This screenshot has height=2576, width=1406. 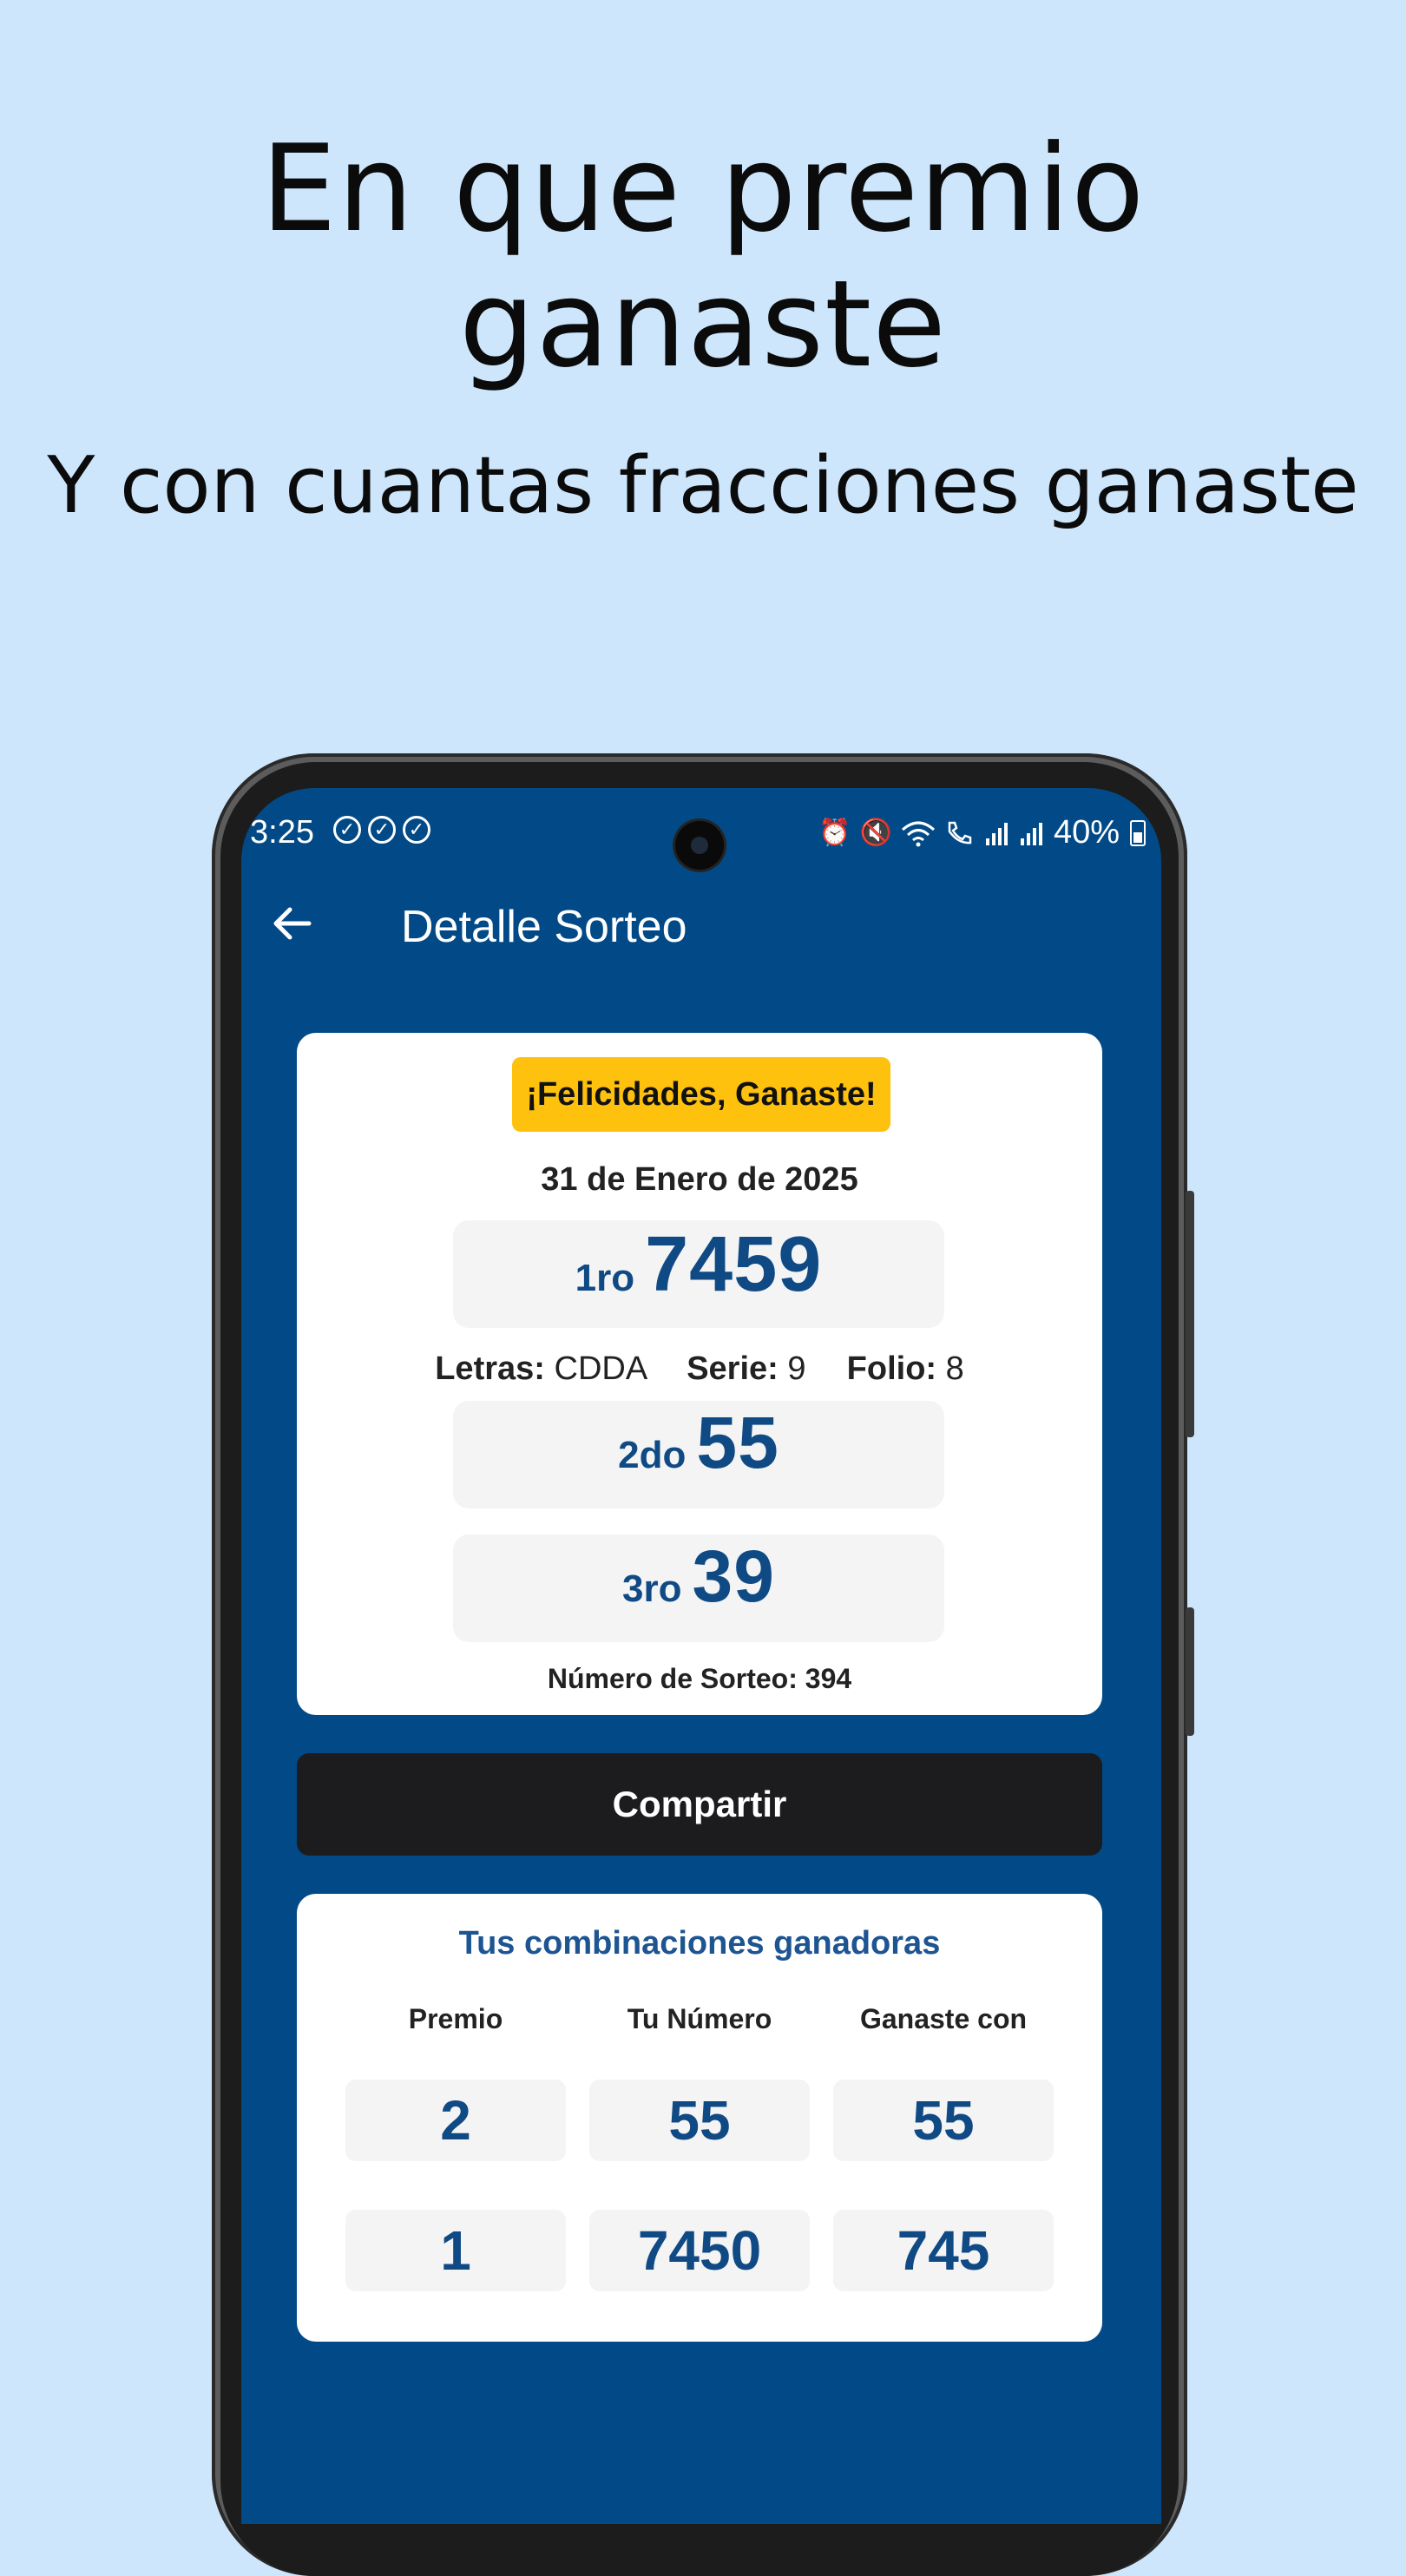 I want to click on status-time: 3:25, so click(x=282, y=832).